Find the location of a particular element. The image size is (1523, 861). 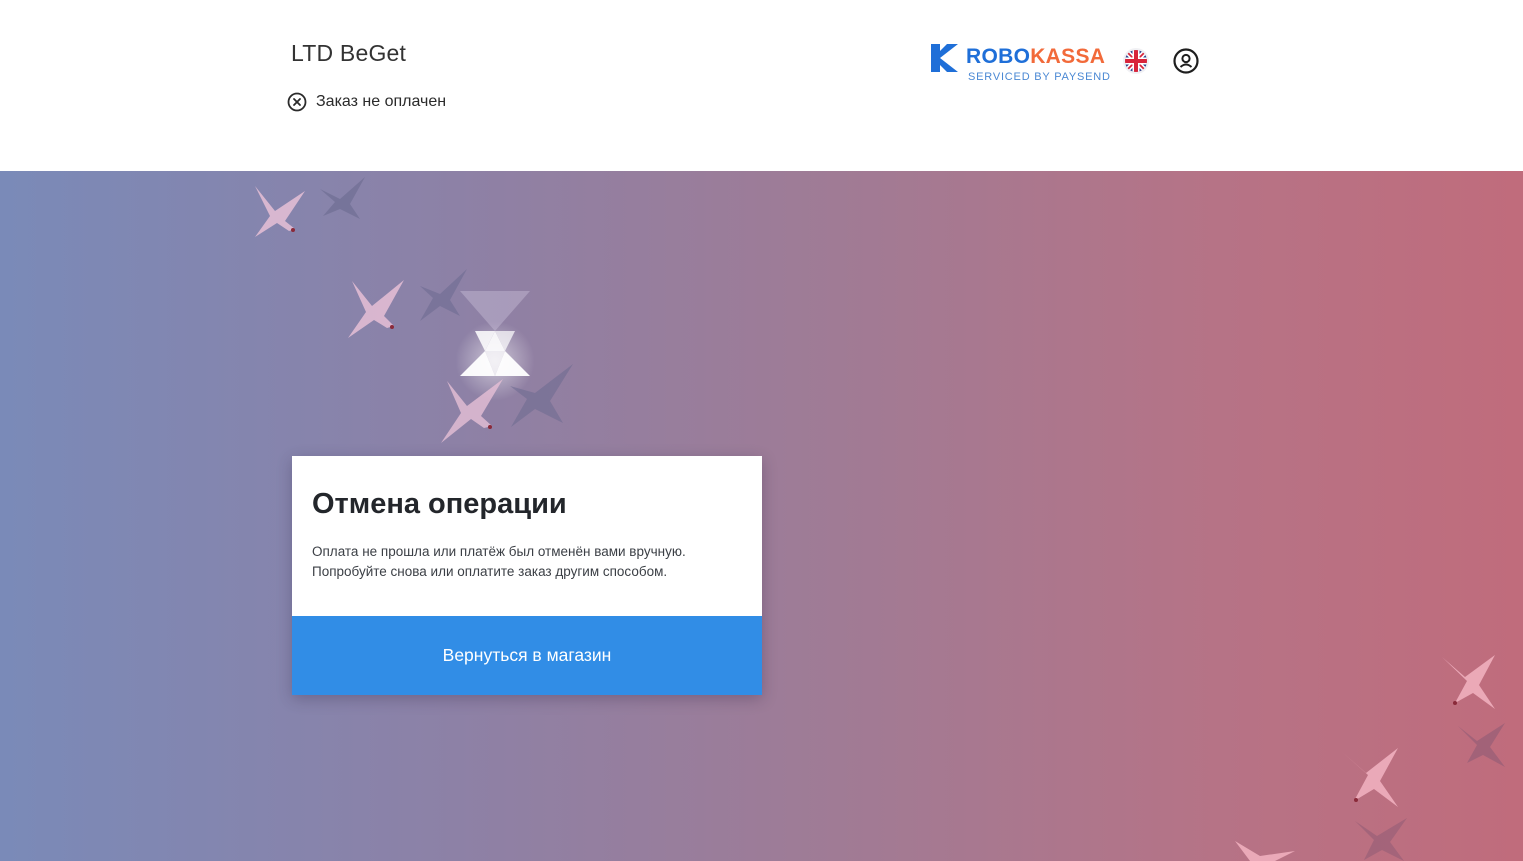

return-to-shop-button: Вернуться в магазин is located at coordinates (527, 655).